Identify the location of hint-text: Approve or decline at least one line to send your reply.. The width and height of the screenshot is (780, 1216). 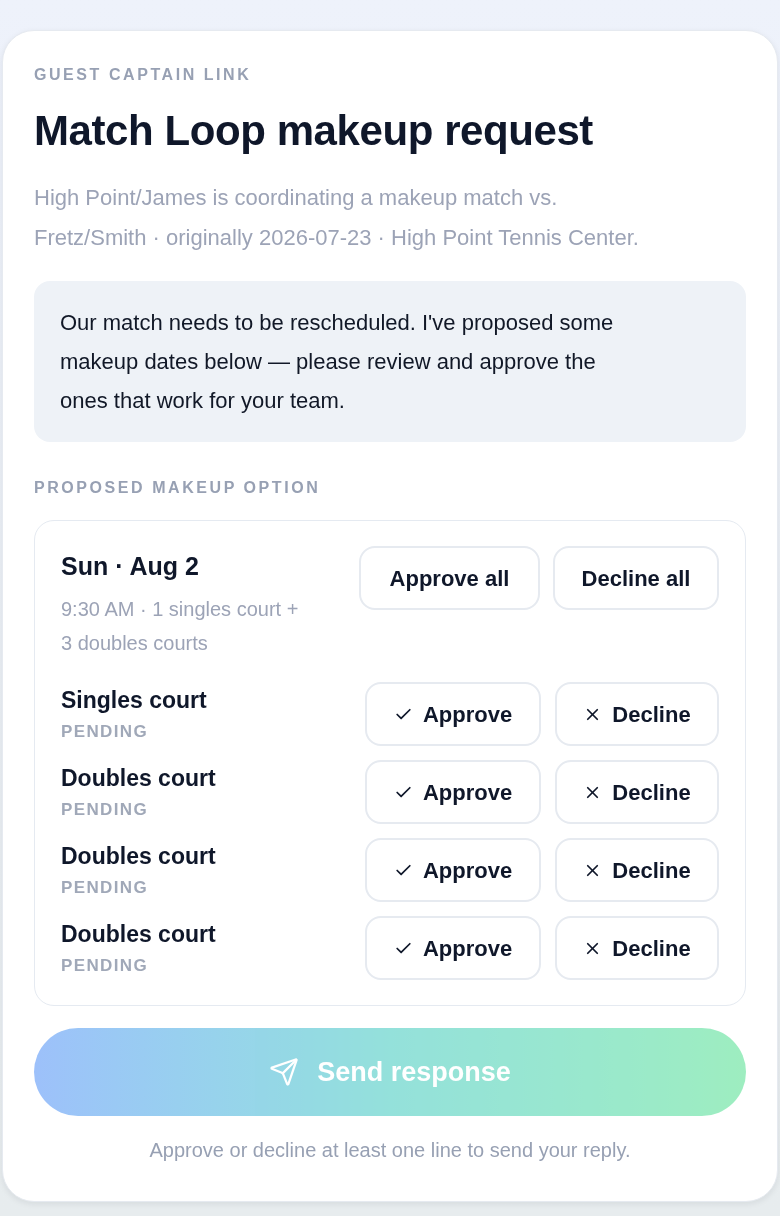
(390, 1150).